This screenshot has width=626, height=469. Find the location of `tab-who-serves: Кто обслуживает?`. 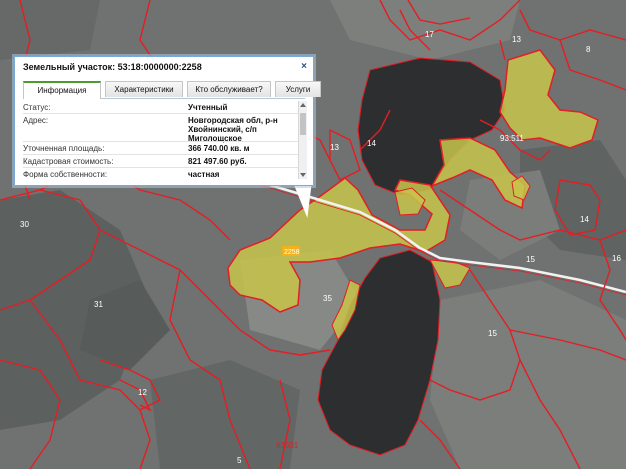

tab-who-serves: Кто обслуживает? is located at coordinates (229, 89).